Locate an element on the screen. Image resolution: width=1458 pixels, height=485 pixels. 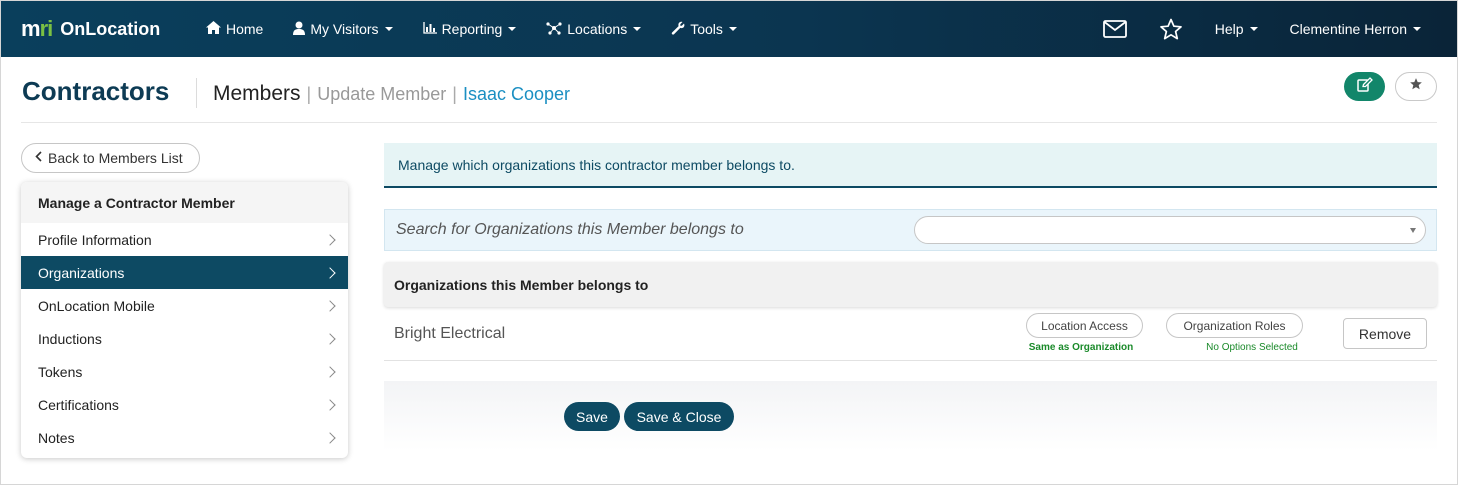
breadcrumb: Members | Update Member | Isaac Cooper is located at coordinates (391, 94).